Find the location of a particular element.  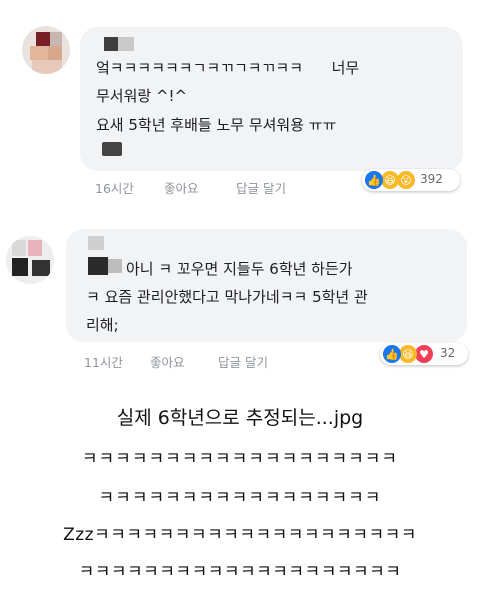

reaction-summary: 👍 😆 😮 392 is located at coordinates (411, 180).